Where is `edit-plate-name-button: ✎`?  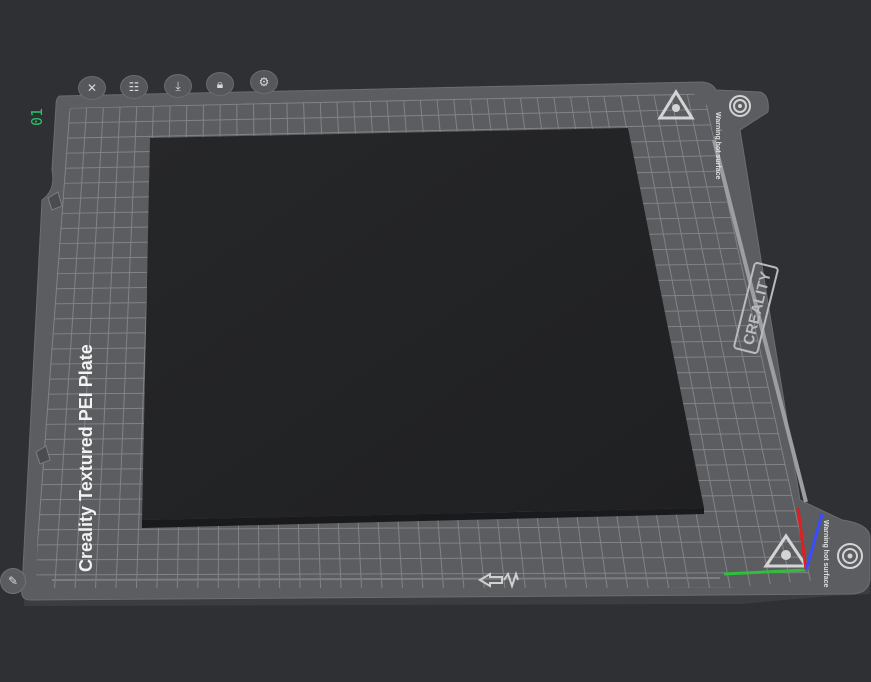
edit-plate-name-button: ✎ is located at coordinates (13, 581).